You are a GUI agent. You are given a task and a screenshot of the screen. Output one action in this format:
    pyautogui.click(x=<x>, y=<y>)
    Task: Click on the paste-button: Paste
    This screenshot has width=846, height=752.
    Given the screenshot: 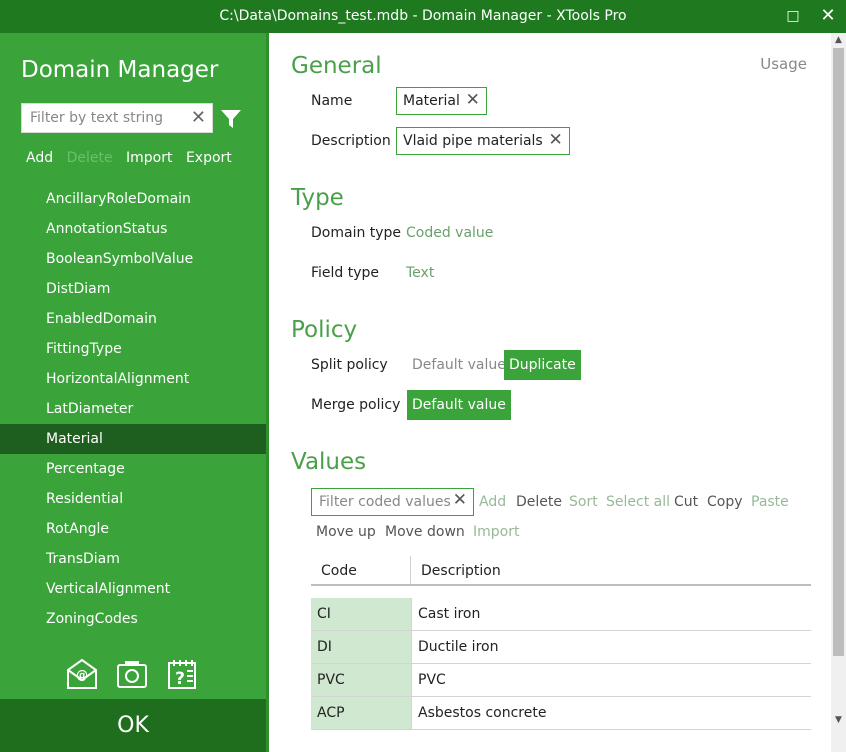 What is the action you would take?
    pyautogui.click(x=770, y=502)
    